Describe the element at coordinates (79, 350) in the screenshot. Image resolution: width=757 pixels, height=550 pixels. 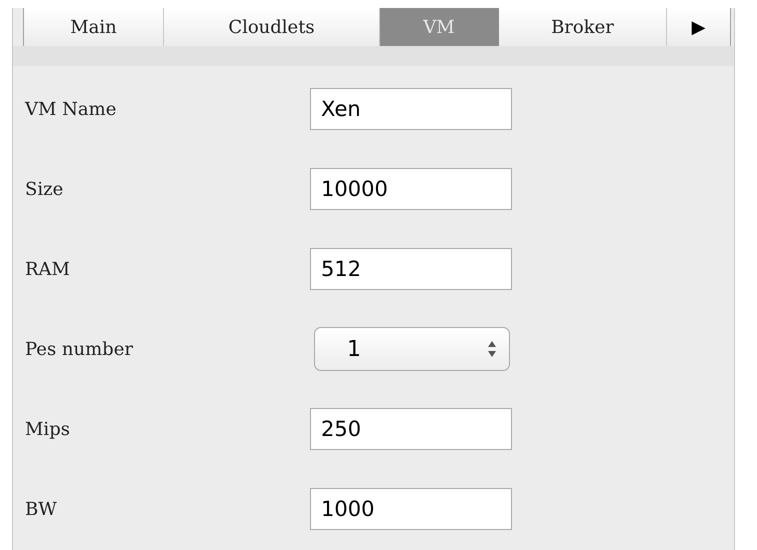
I see `field-label: Pes number` at that location.